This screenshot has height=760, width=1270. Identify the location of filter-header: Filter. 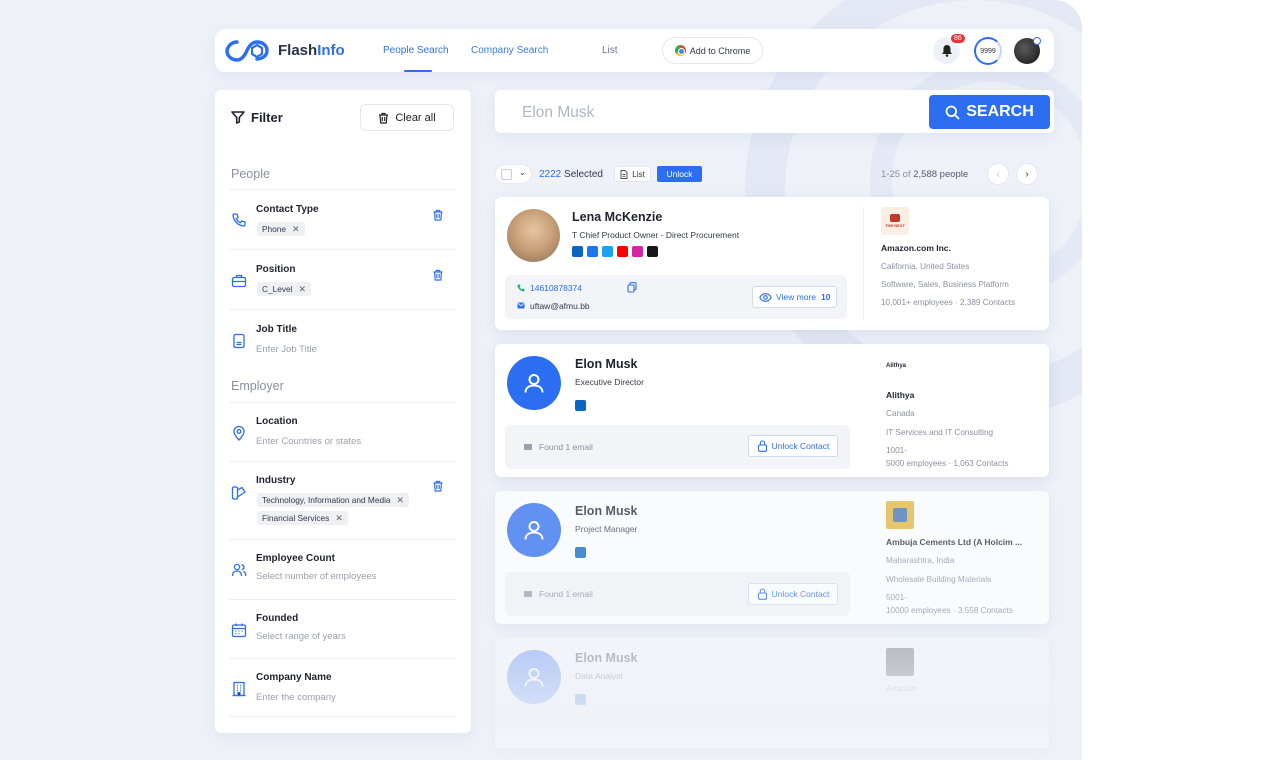
(257, 117).